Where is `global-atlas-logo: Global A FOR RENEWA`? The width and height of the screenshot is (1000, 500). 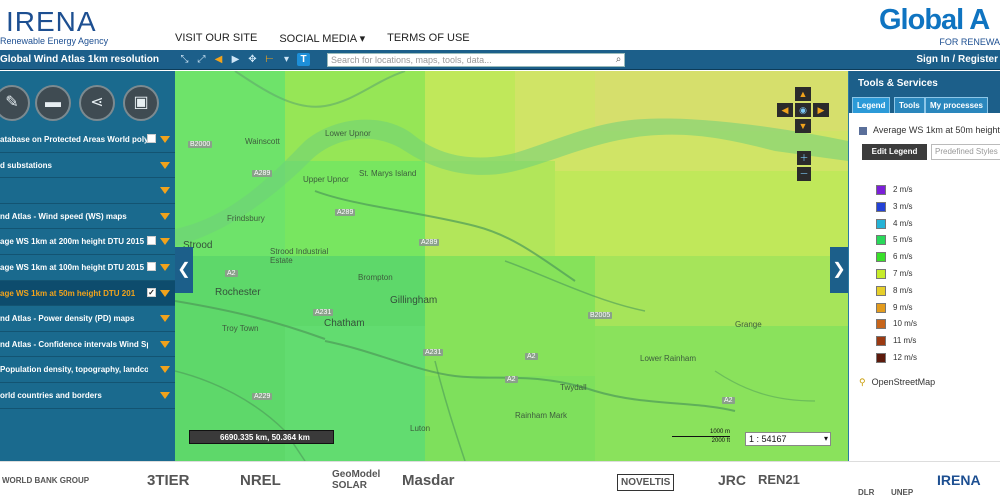
global-atlas-logo: Global A FOR RENEWA is located at coordinates (937, 25).